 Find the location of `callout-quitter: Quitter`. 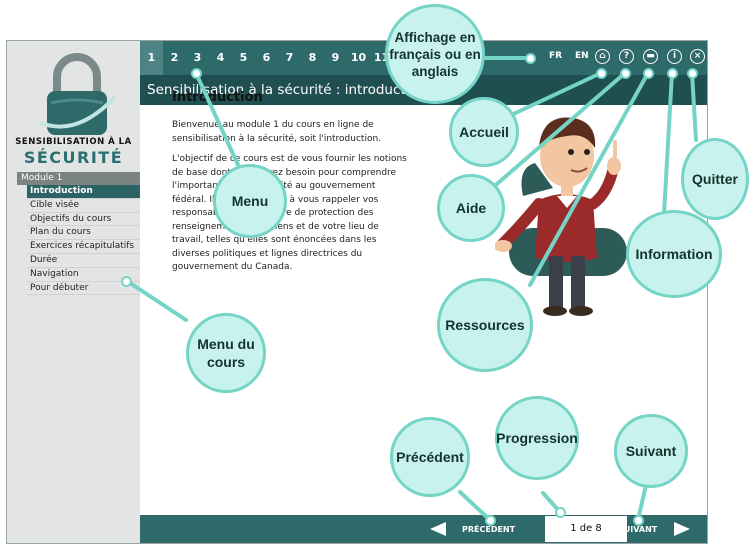

callout-quitter: Quitter is located at coordinates (715, 179).